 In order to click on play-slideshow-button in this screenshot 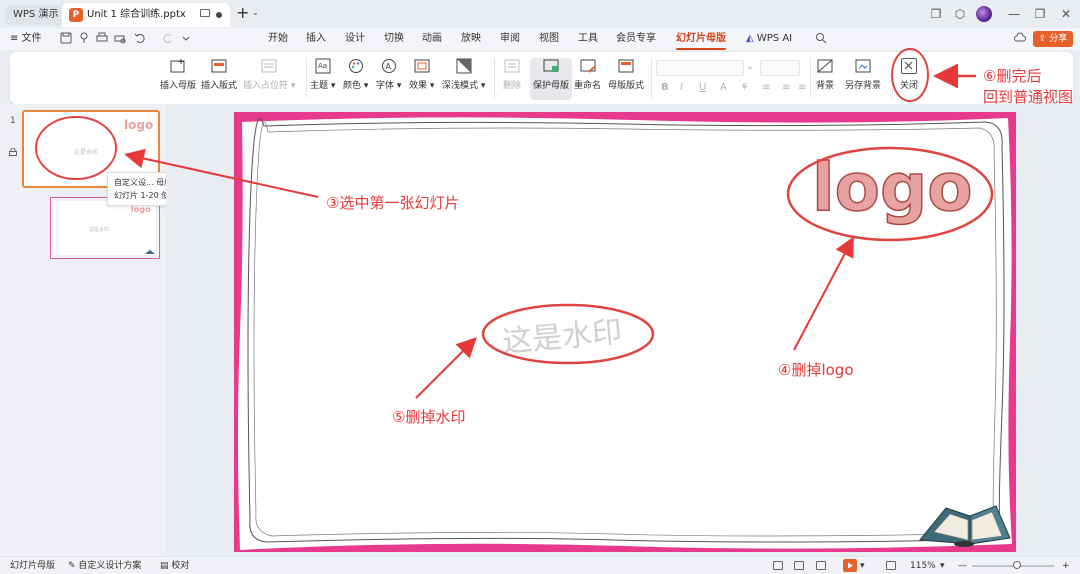, I will do `click(850, 565)`.